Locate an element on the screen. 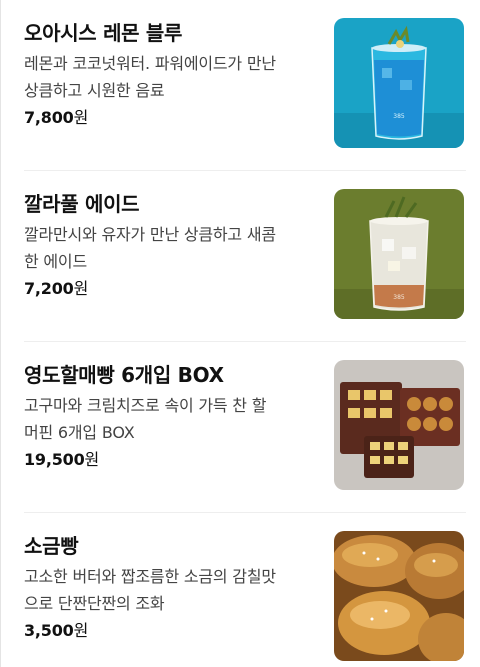  menu-item-name: 소금빵 is located at coordinates (51, 546).